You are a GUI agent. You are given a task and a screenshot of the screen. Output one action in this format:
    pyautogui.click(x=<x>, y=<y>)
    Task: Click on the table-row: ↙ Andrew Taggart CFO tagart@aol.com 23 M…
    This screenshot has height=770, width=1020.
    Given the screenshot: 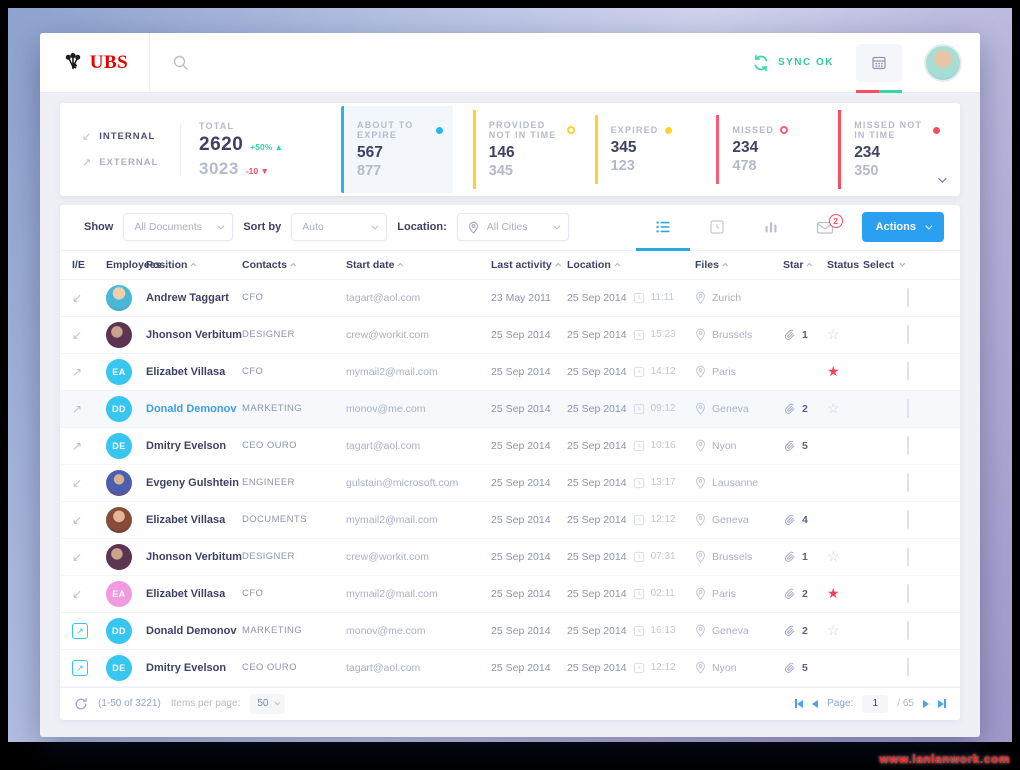 What is the action you would take?
    pyautogui.click(x=510, y=298)
    